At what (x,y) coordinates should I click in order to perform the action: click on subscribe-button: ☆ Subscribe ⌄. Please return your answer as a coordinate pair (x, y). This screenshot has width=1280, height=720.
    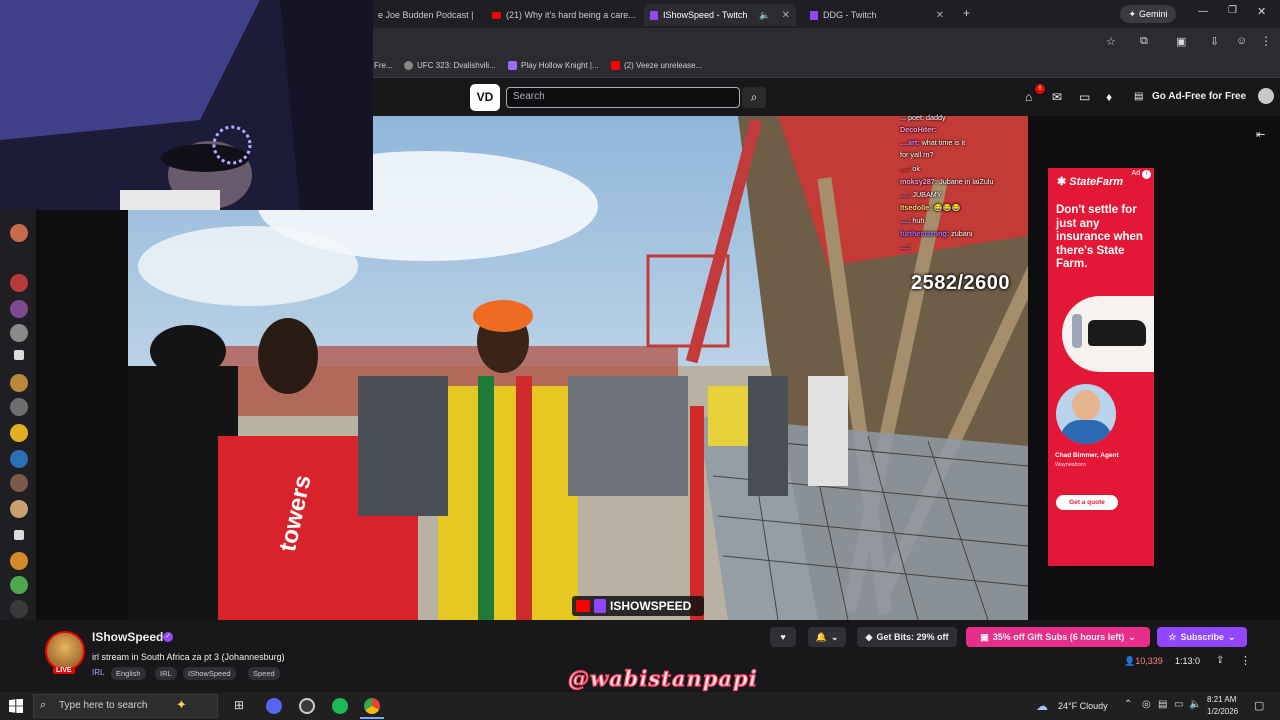
    Looking at the image, I should click on (1202, 637).